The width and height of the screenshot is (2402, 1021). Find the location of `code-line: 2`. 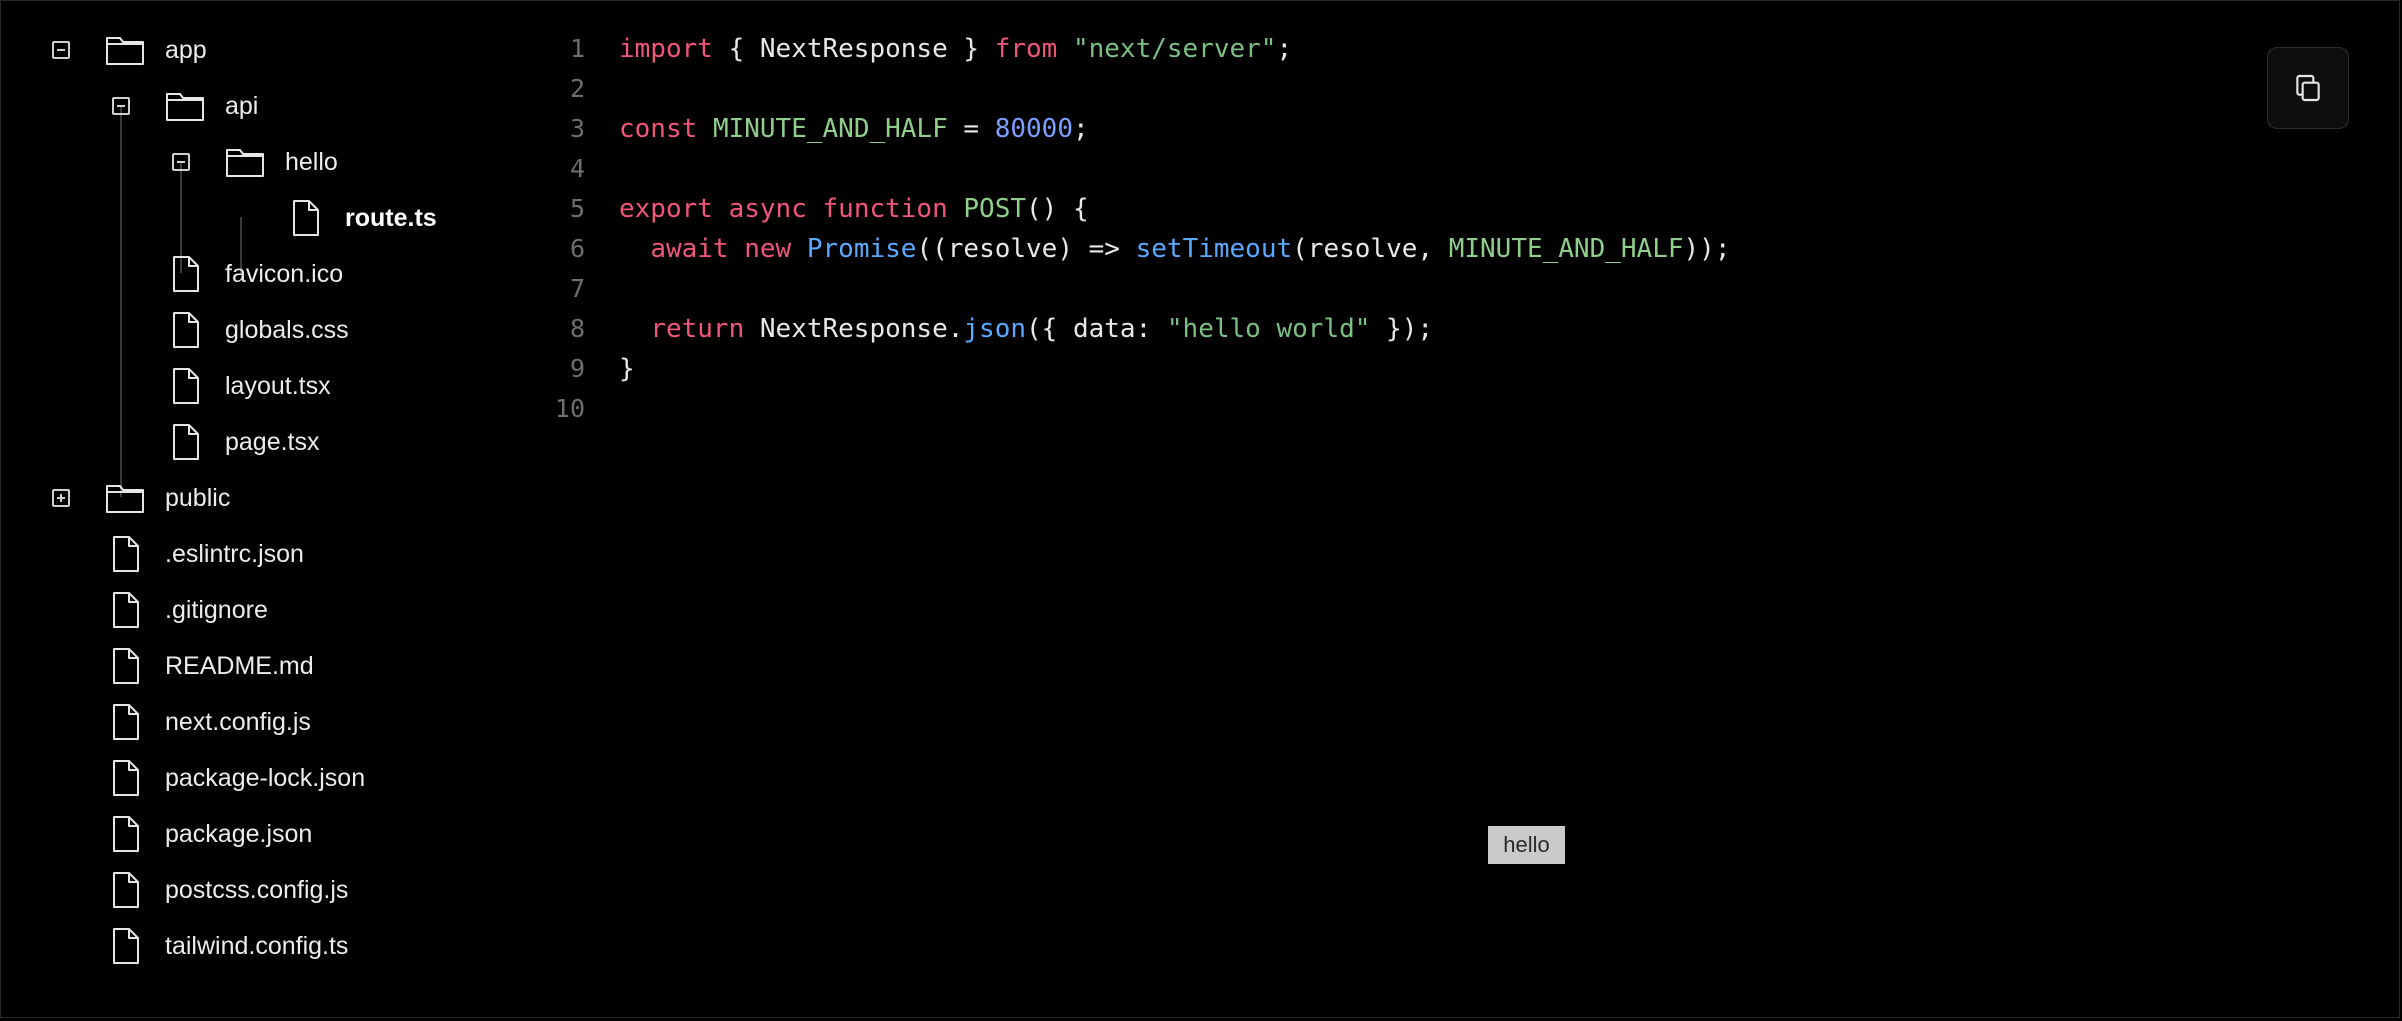

code-line: 2 is located at coordinates (1391, 89).